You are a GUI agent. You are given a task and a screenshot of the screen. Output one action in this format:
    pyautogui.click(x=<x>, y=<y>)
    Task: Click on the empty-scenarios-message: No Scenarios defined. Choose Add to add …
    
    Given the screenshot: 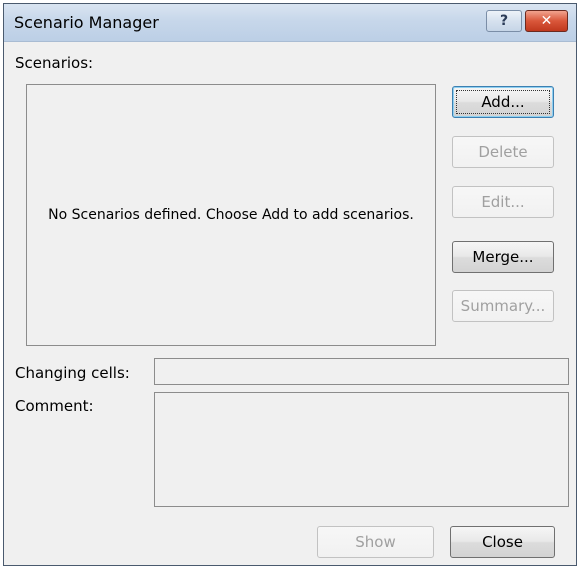 What is the action you would take?
    pyautogui.click(x=231, y=215)
    